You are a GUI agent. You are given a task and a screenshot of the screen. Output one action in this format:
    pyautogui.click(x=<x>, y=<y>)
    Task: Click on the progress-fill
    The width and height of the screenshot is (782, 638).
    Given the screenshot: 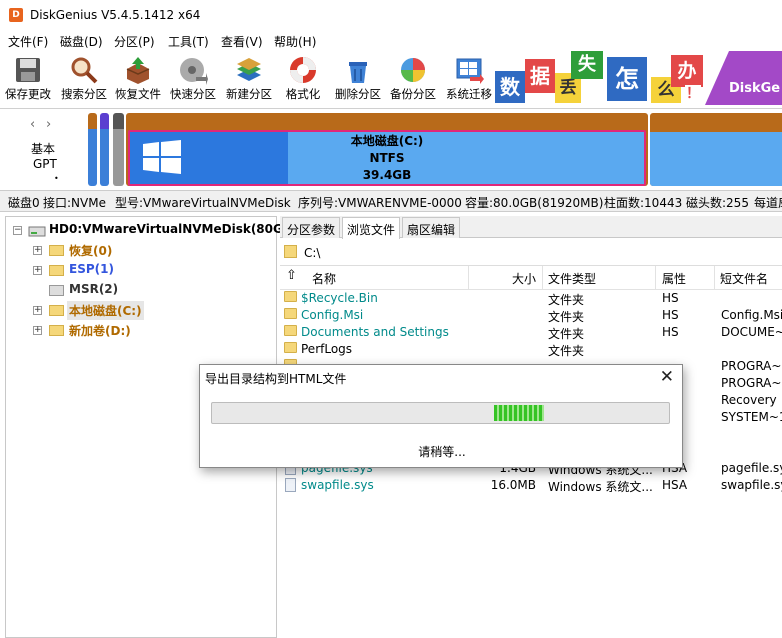 What is the action you would take?
    pyautogui.click(x=519, y=413)
    